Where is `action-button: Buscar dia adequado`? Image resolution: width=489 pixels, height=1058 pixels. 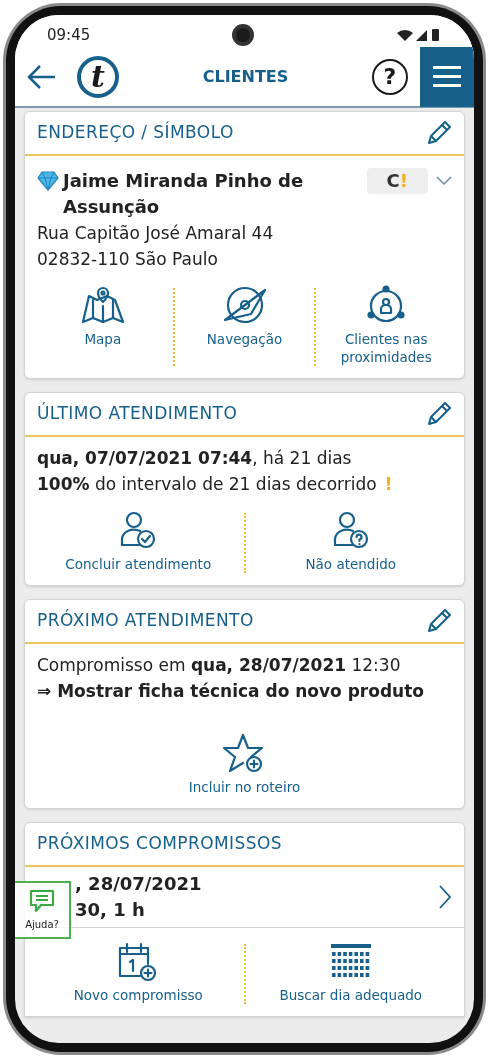 action-button: Buscar dia adequado is located at coordinates (350, 974).